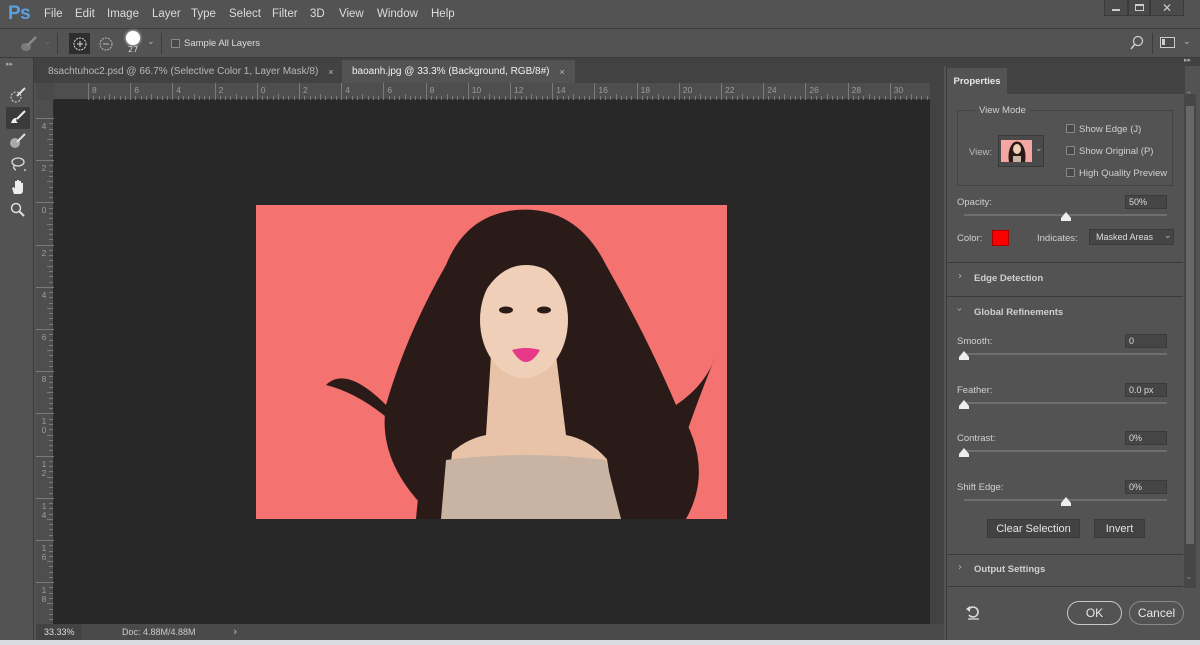 The height and width of the screenshot is (645, 1200). What do you see at coordinates (9, 64) in the screenshot?
I see `expand-panel-icon: ▸▸` at bounding box center [9, 64].